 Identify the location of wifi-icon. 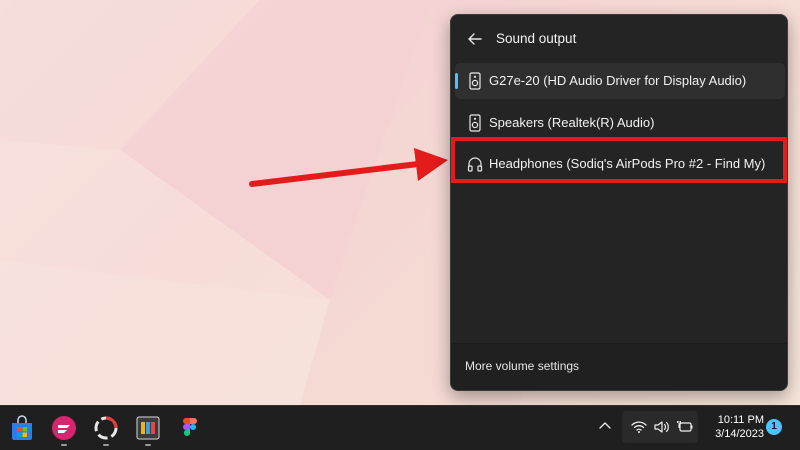
(639, 427).